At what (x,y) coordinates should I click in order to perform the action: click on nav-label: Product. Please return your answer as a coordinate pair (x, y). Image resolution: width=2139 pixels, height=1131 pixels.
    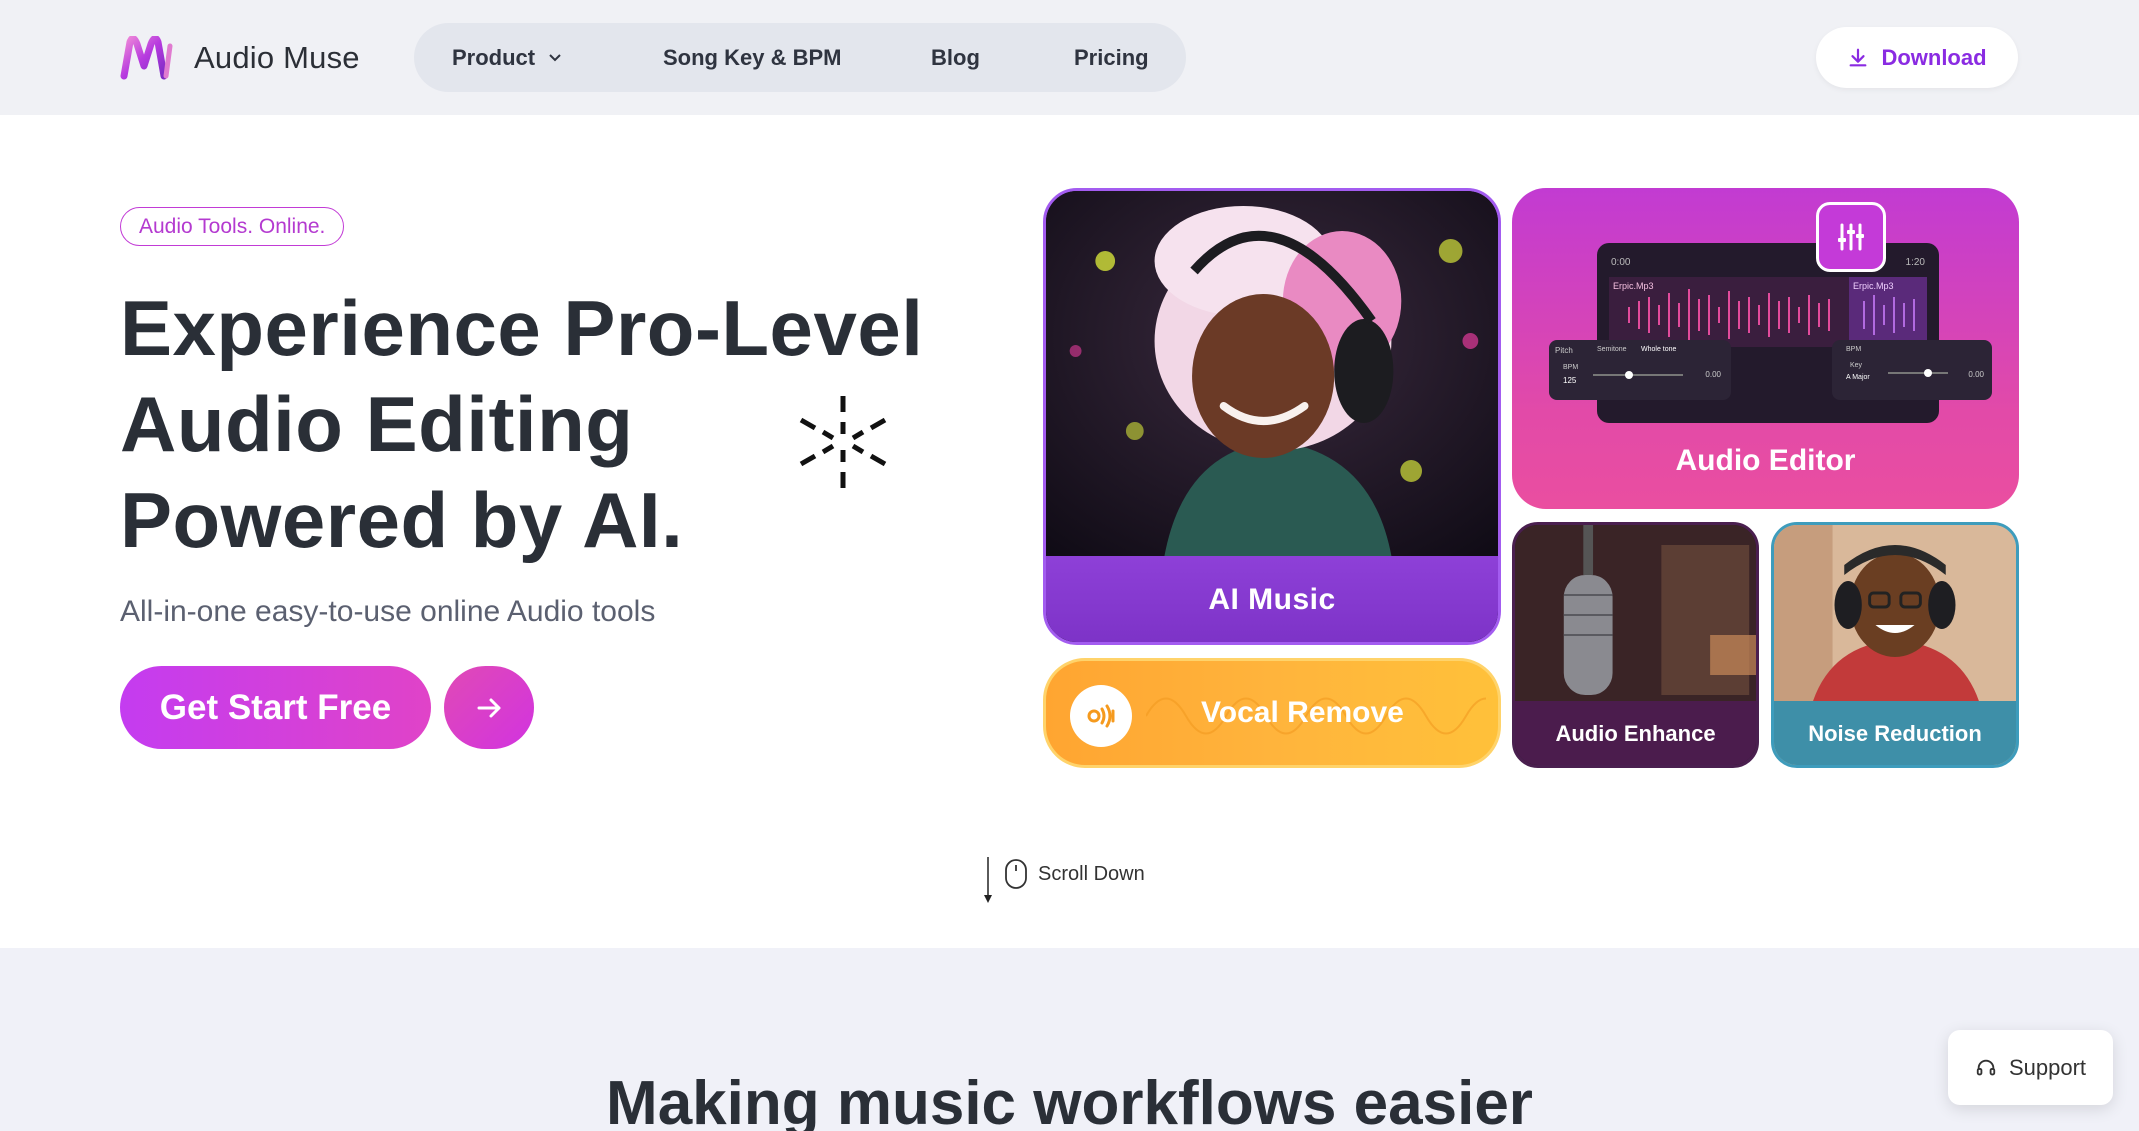
    Looking at the image, I should click on (494, 57).